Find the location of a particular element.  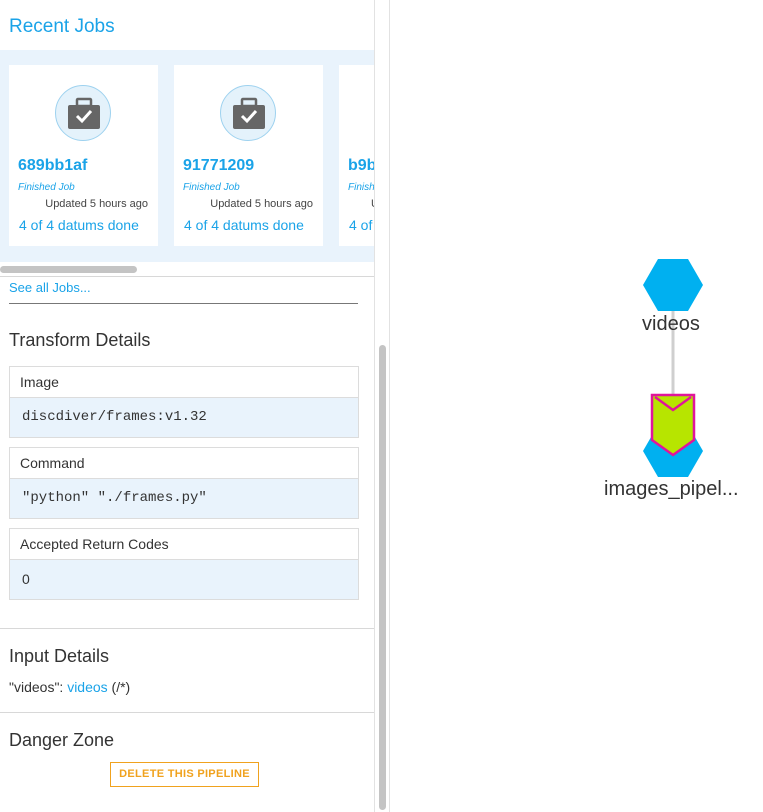

command-label: Command is located at coordinates (184, 463).